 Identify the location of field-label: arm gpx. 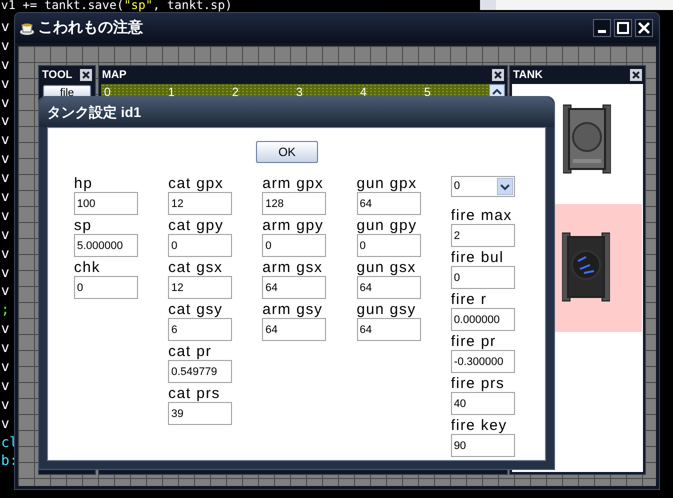
(293, 184).